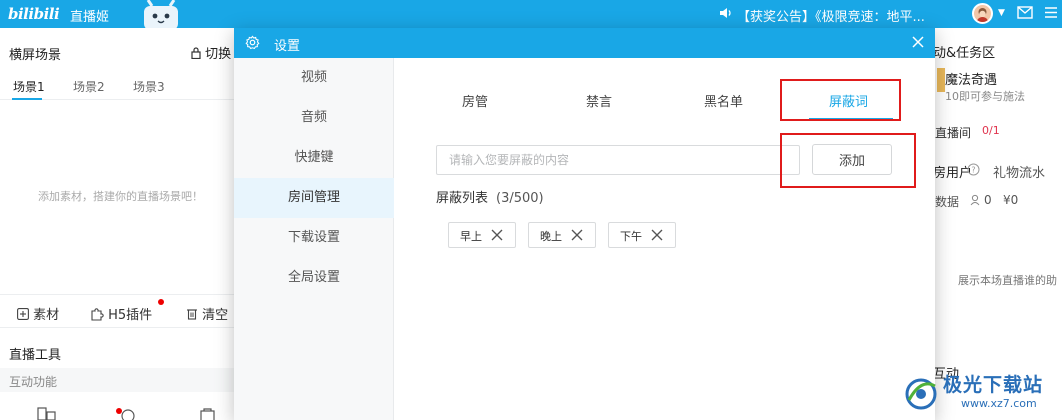 The image size is (1062, 420). Describe the element at coordinates (314, 78) in the screenshot. I see `nav-video: 视频` at that location.